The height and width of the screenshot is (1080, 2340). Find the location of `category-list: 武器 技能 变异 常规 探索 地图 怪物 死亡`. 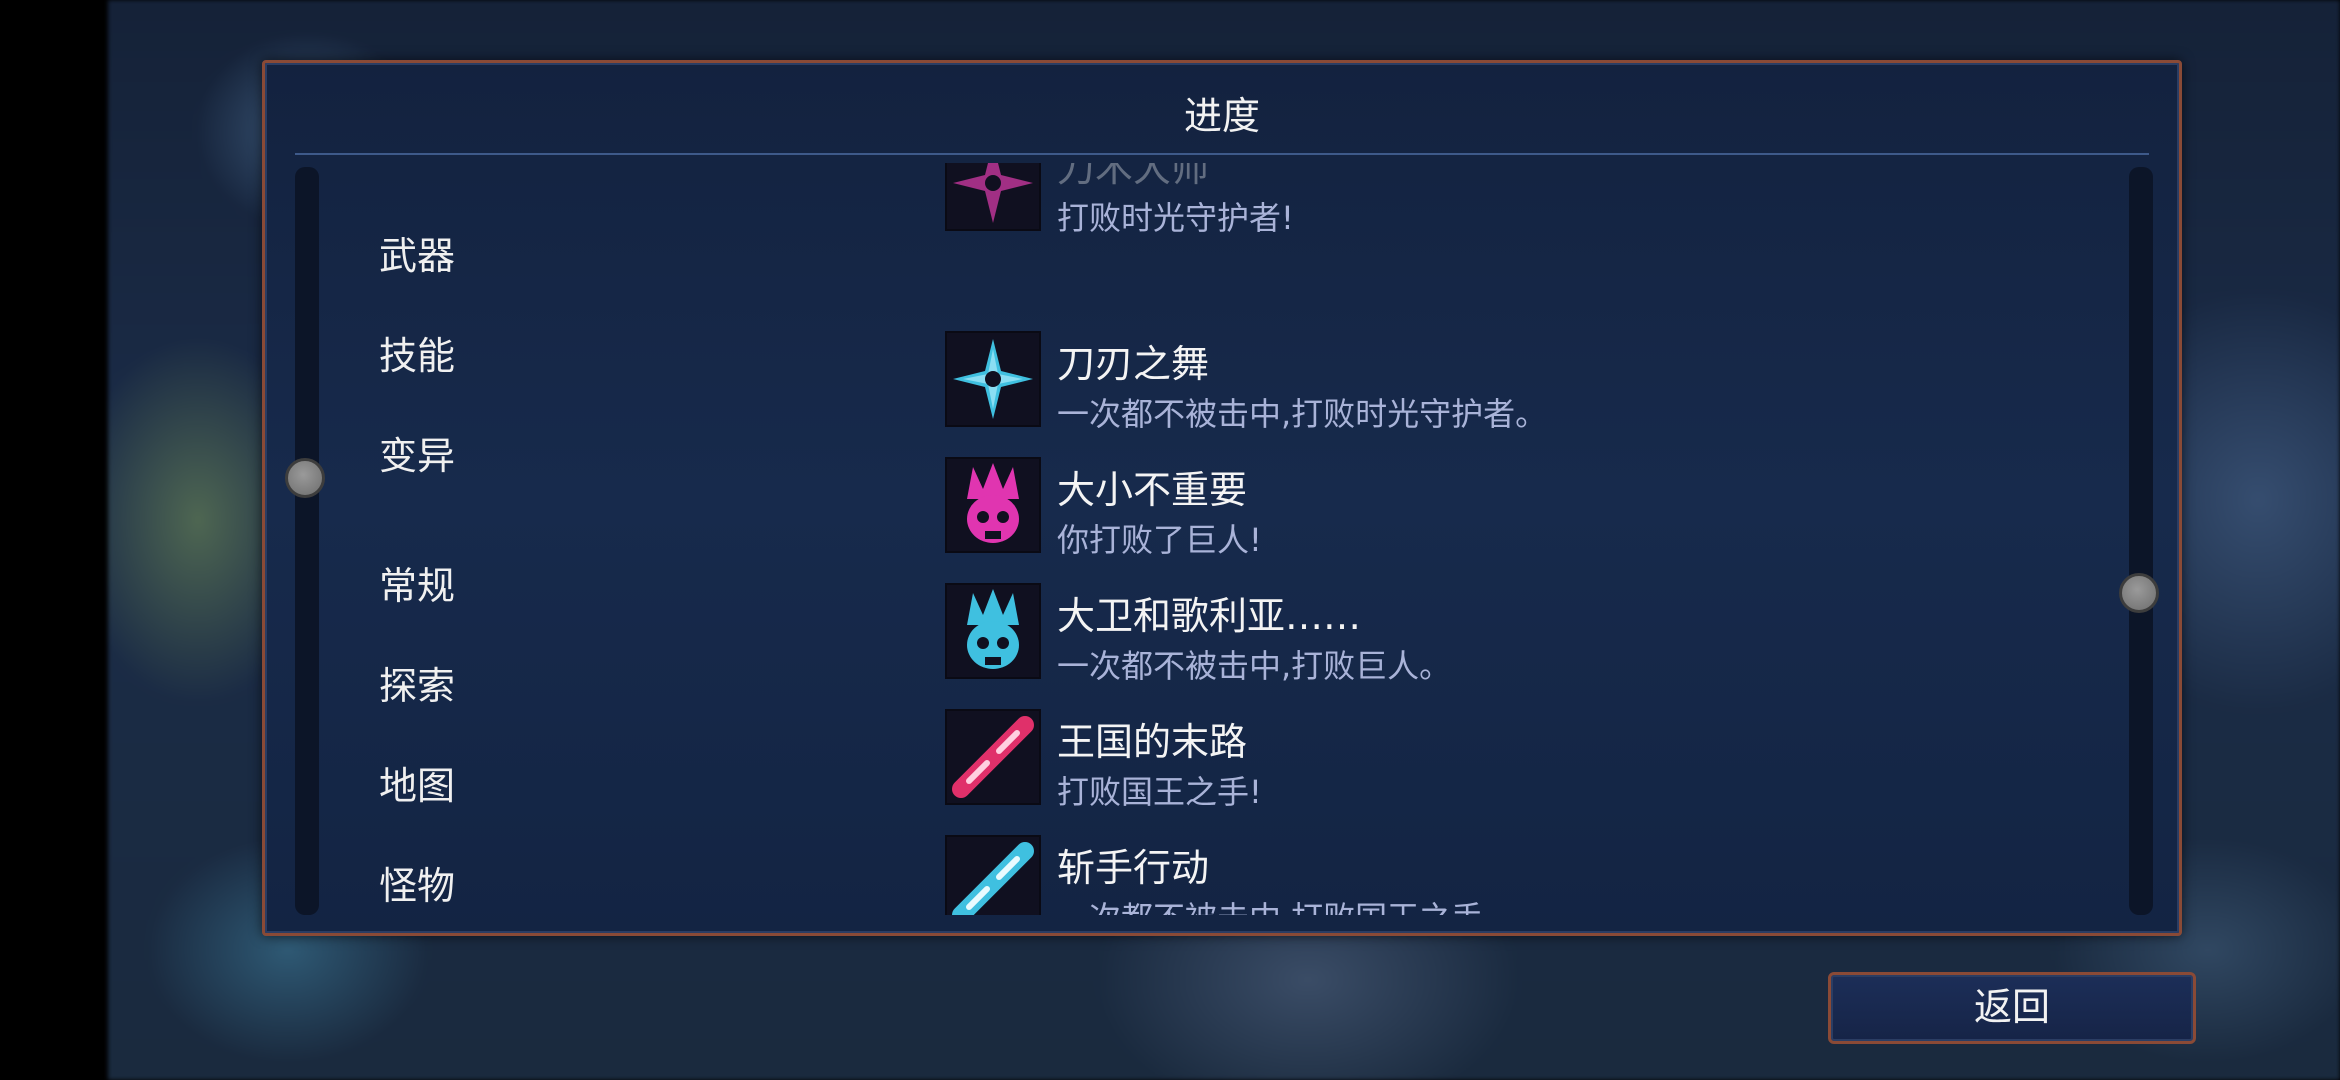

category-list: 武器 技能 变异 常规 探索 地图 怪物 死亡 is located at coordinates (475, 539).